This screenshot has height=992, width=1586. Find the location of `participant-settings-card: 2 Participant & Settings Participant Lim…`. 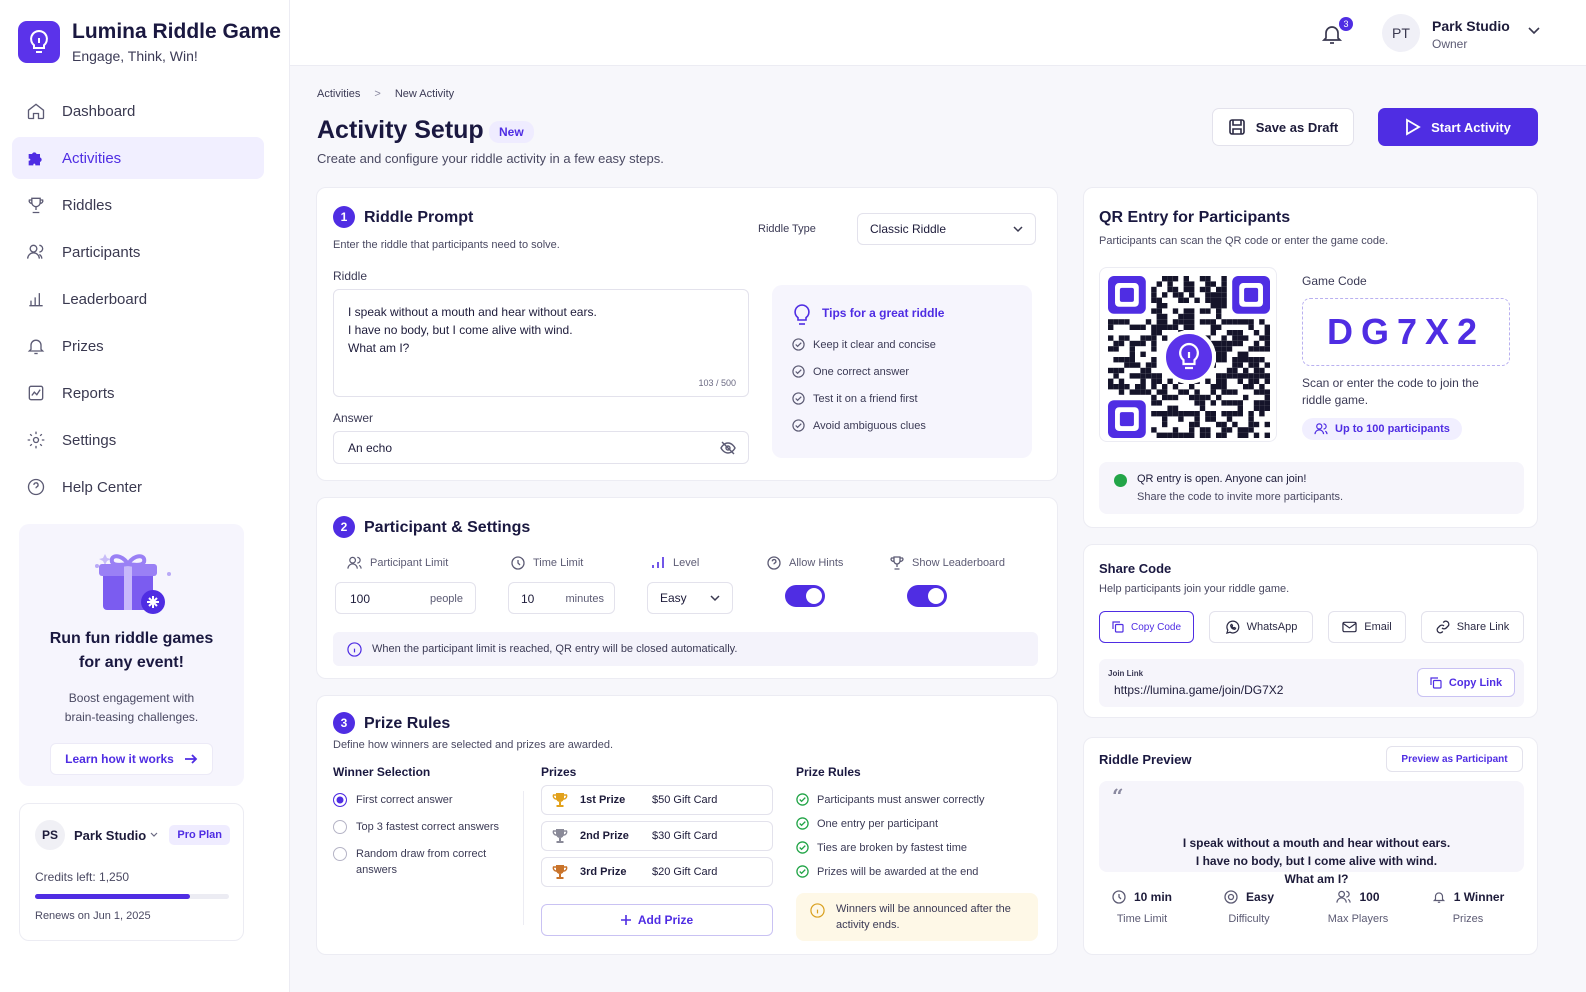

participant-settings-card: 2 Participant & Settings Participant Lim… is located at coordinates (687, 588).